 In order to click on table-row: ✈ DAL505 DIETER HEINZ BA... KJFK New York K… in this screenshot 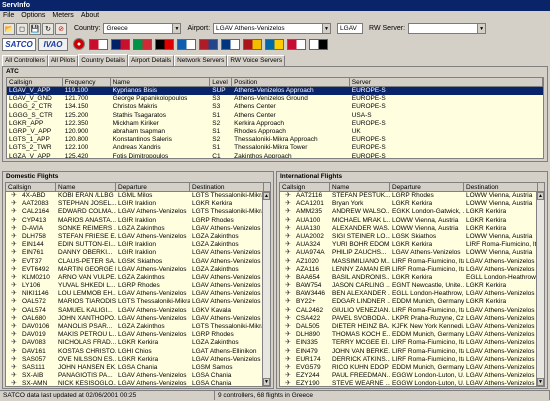, I will do `click(412, 327)`.